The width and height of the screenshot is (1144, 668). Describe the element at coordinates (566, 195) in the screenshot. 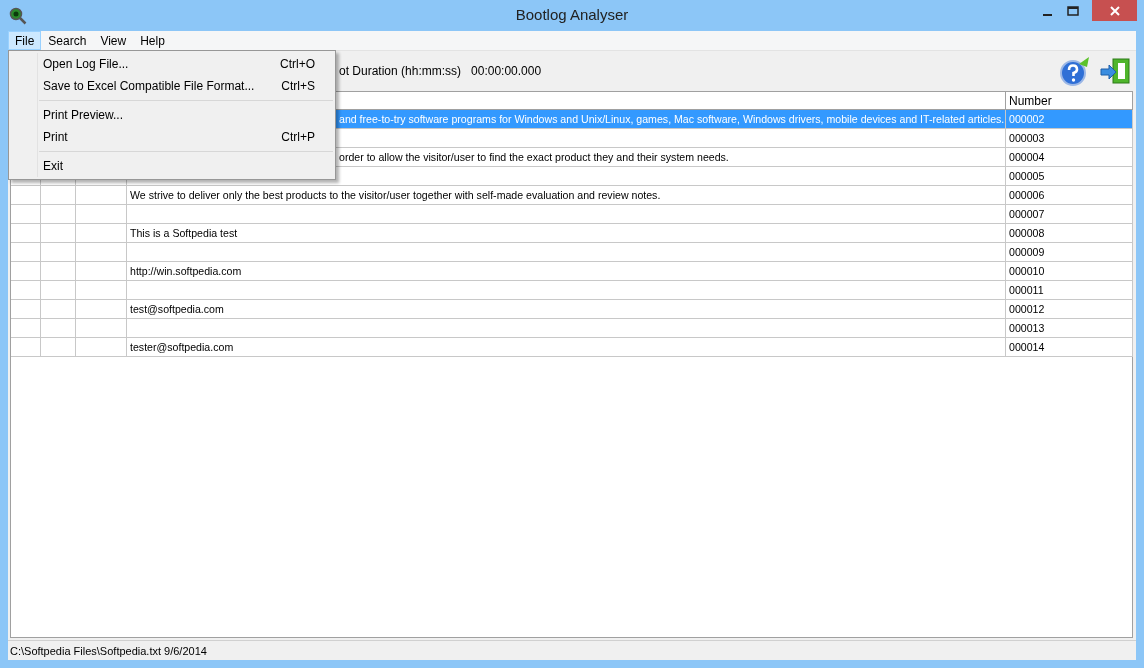

I see `table-cell: We strive to deliver only the best products to the visitor/user together with self-made evaluation and review notes.` at that location.